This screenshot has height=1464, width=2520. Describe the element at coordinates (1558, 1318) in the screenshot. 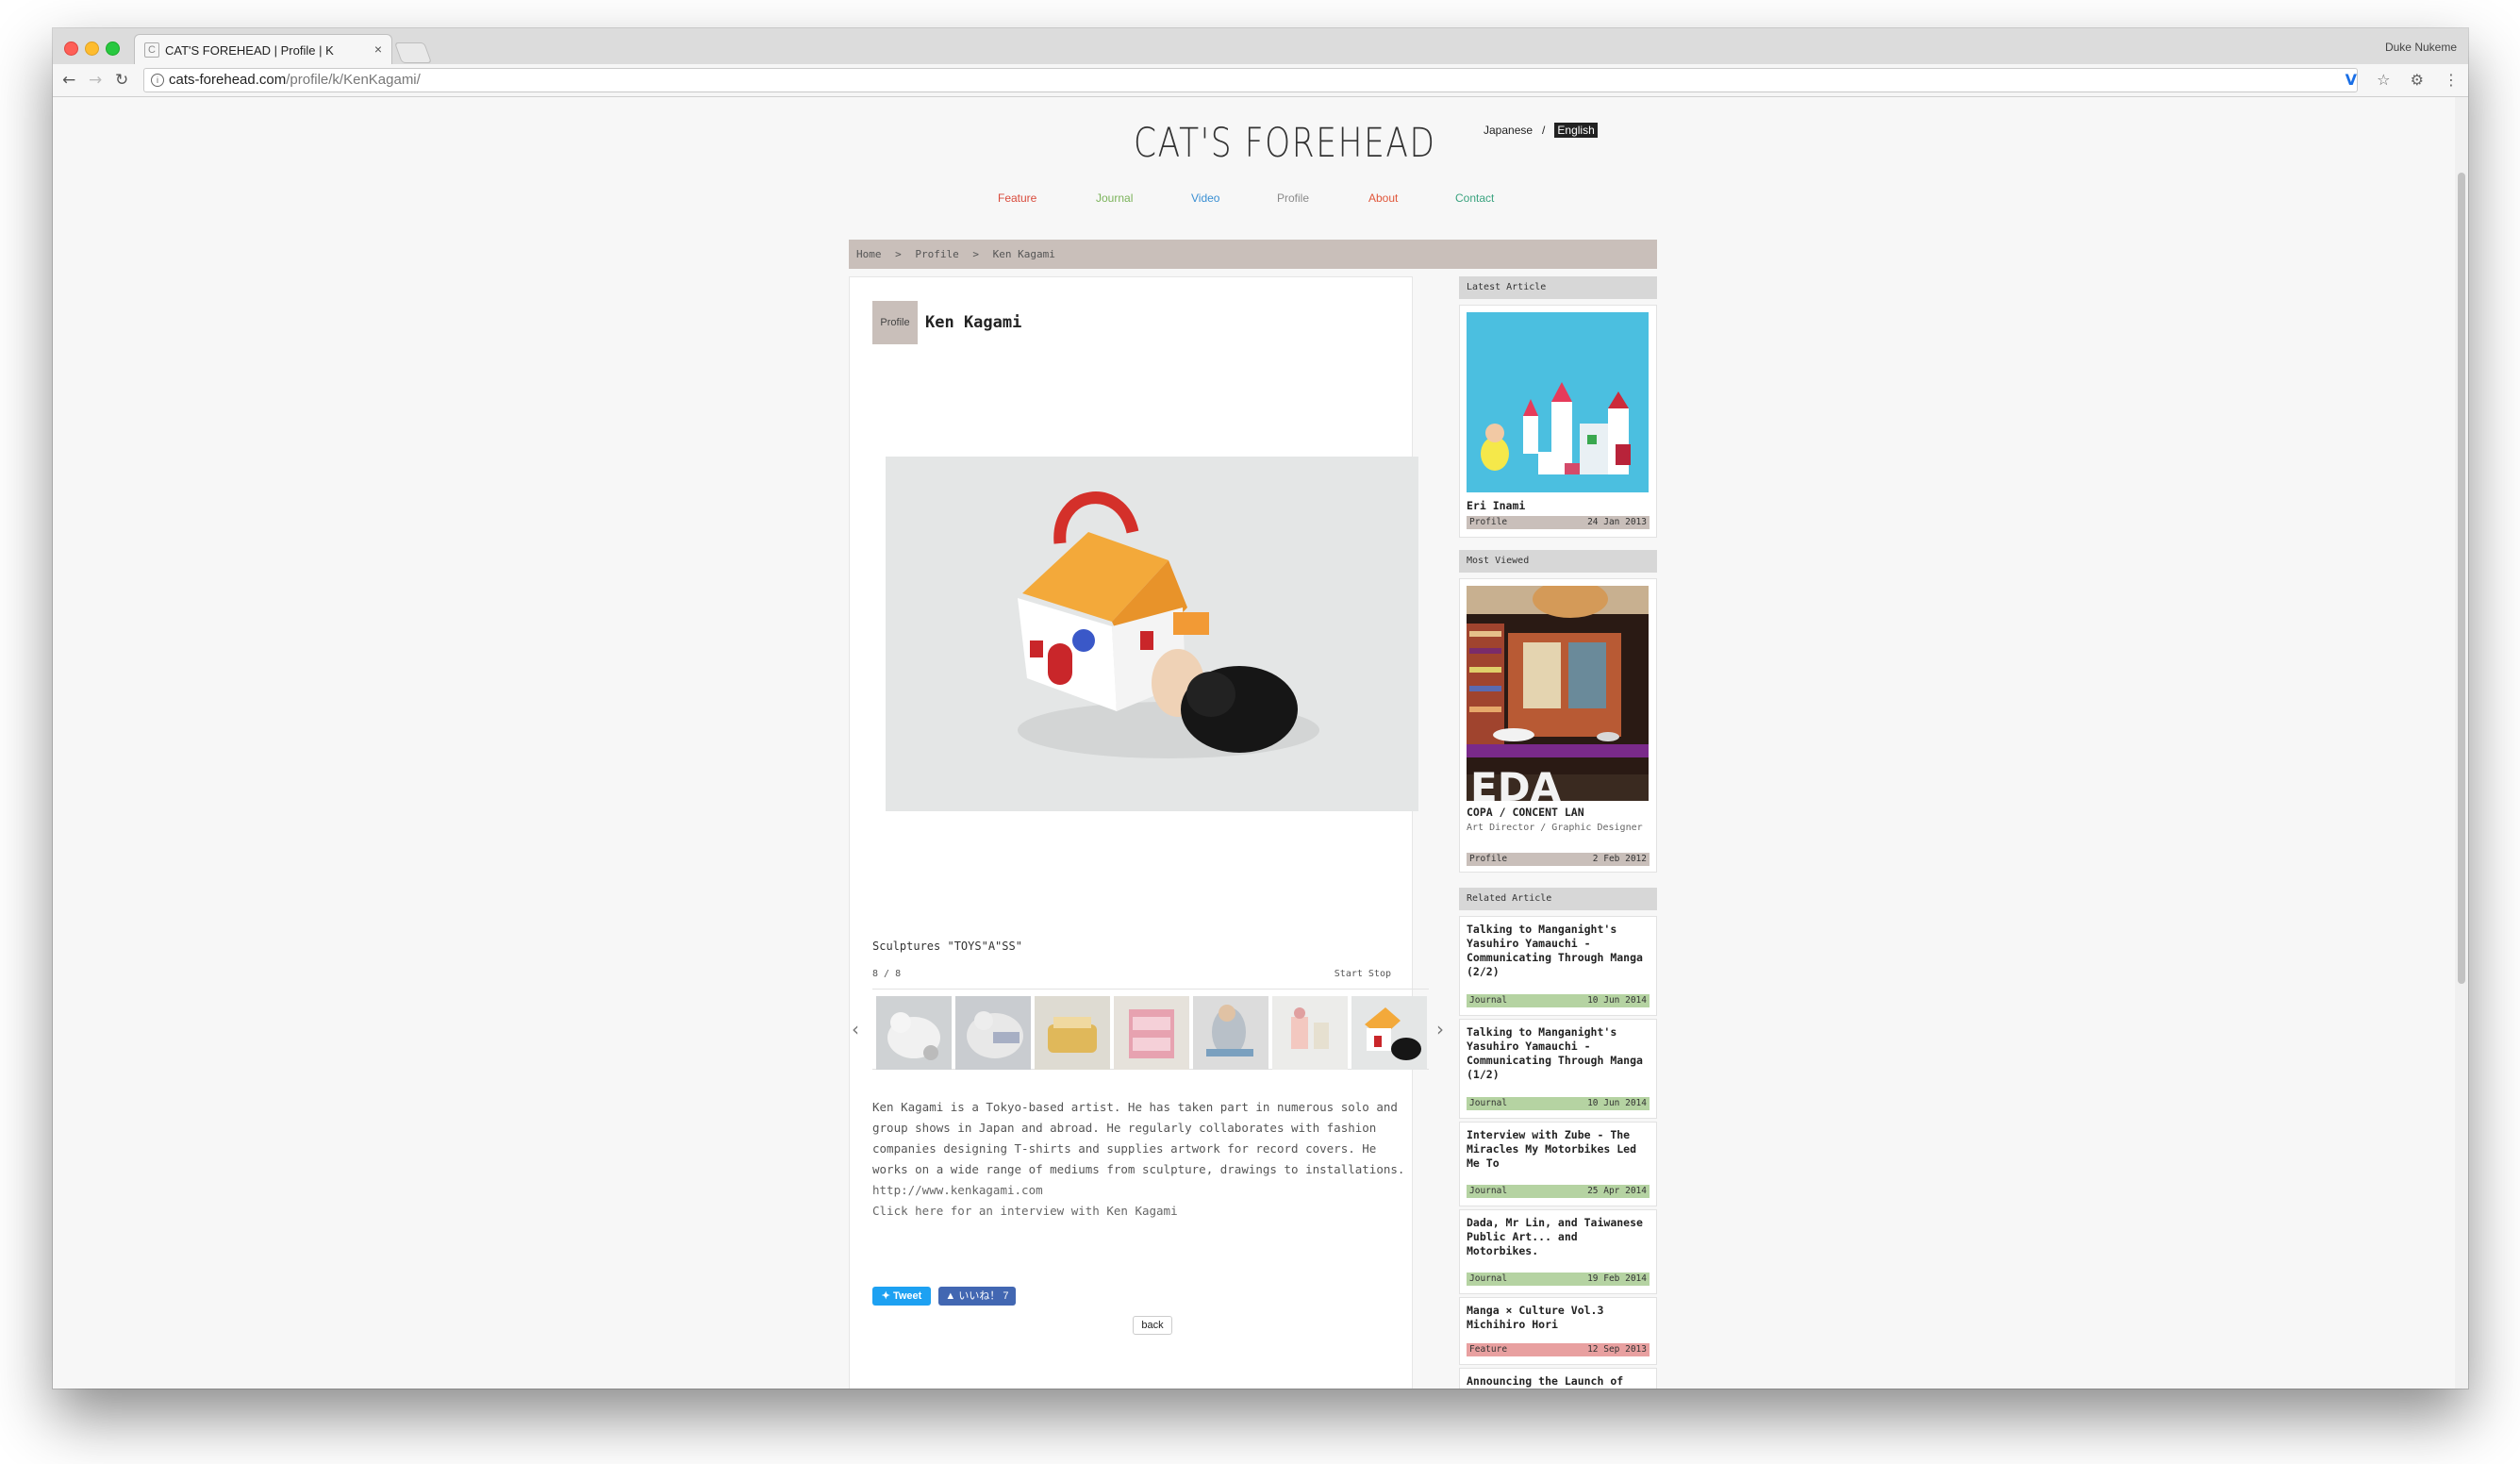

I see `related-article-title: Manga × Culture Vol.3 Michihiro Hori` at that location.